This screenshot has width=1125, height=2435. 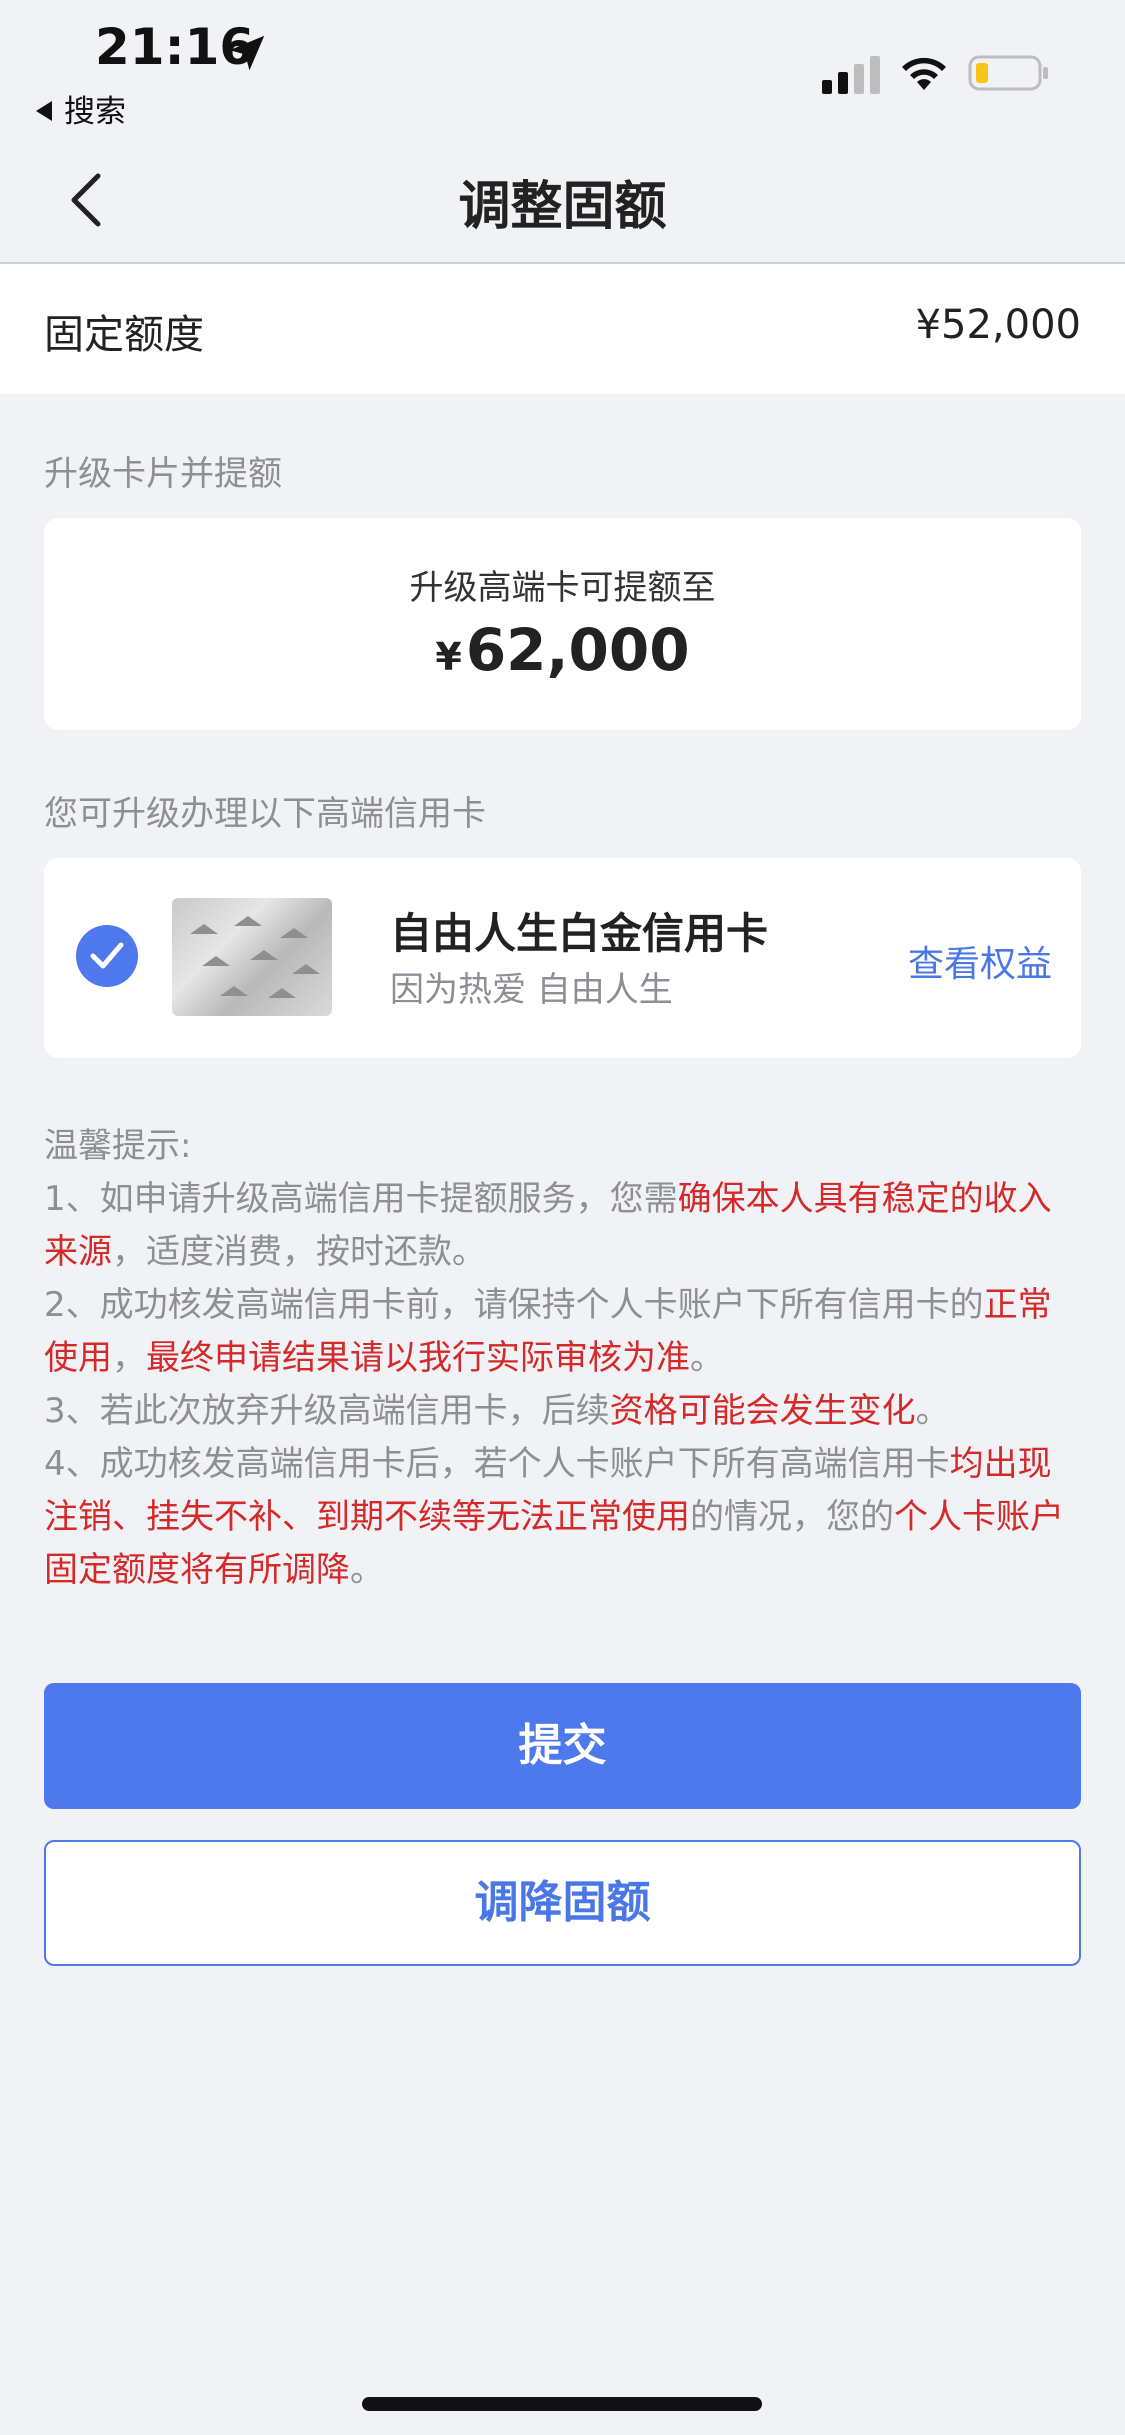 What do you see at coordinates (327, 1411) in the screenshot?
I see `tip-text: 3、若此次放弃升级高端信用卡，后续` at bounding box center [327, 1411].